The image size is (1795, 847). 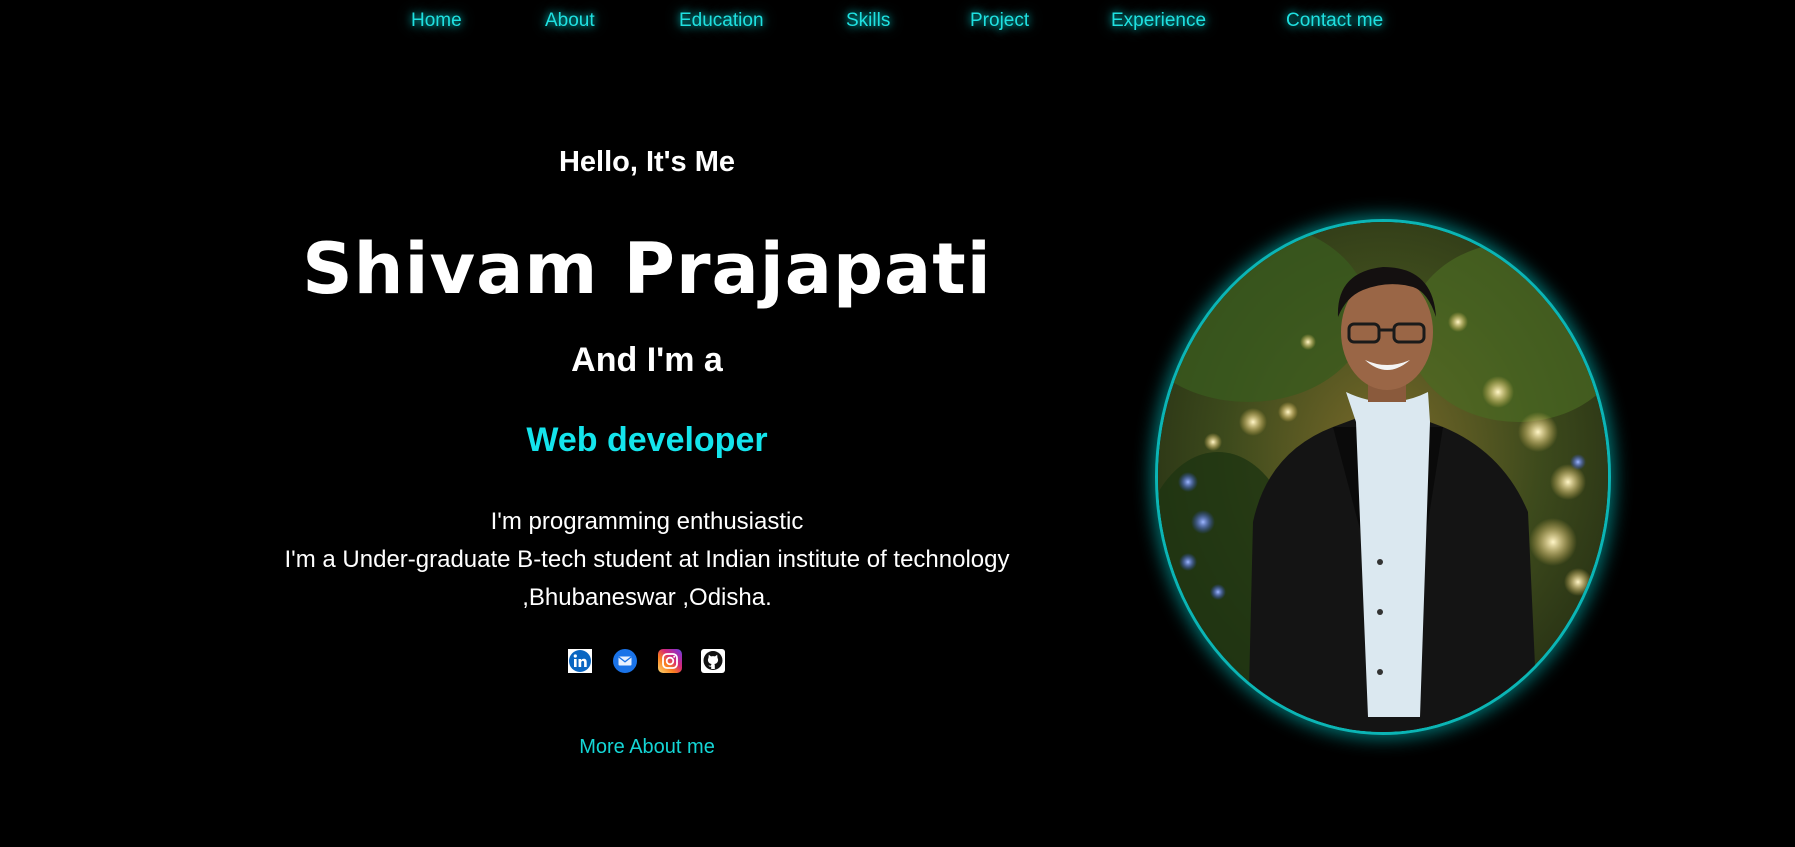 I want to click on mail-icon, so click(x=625, y=661).